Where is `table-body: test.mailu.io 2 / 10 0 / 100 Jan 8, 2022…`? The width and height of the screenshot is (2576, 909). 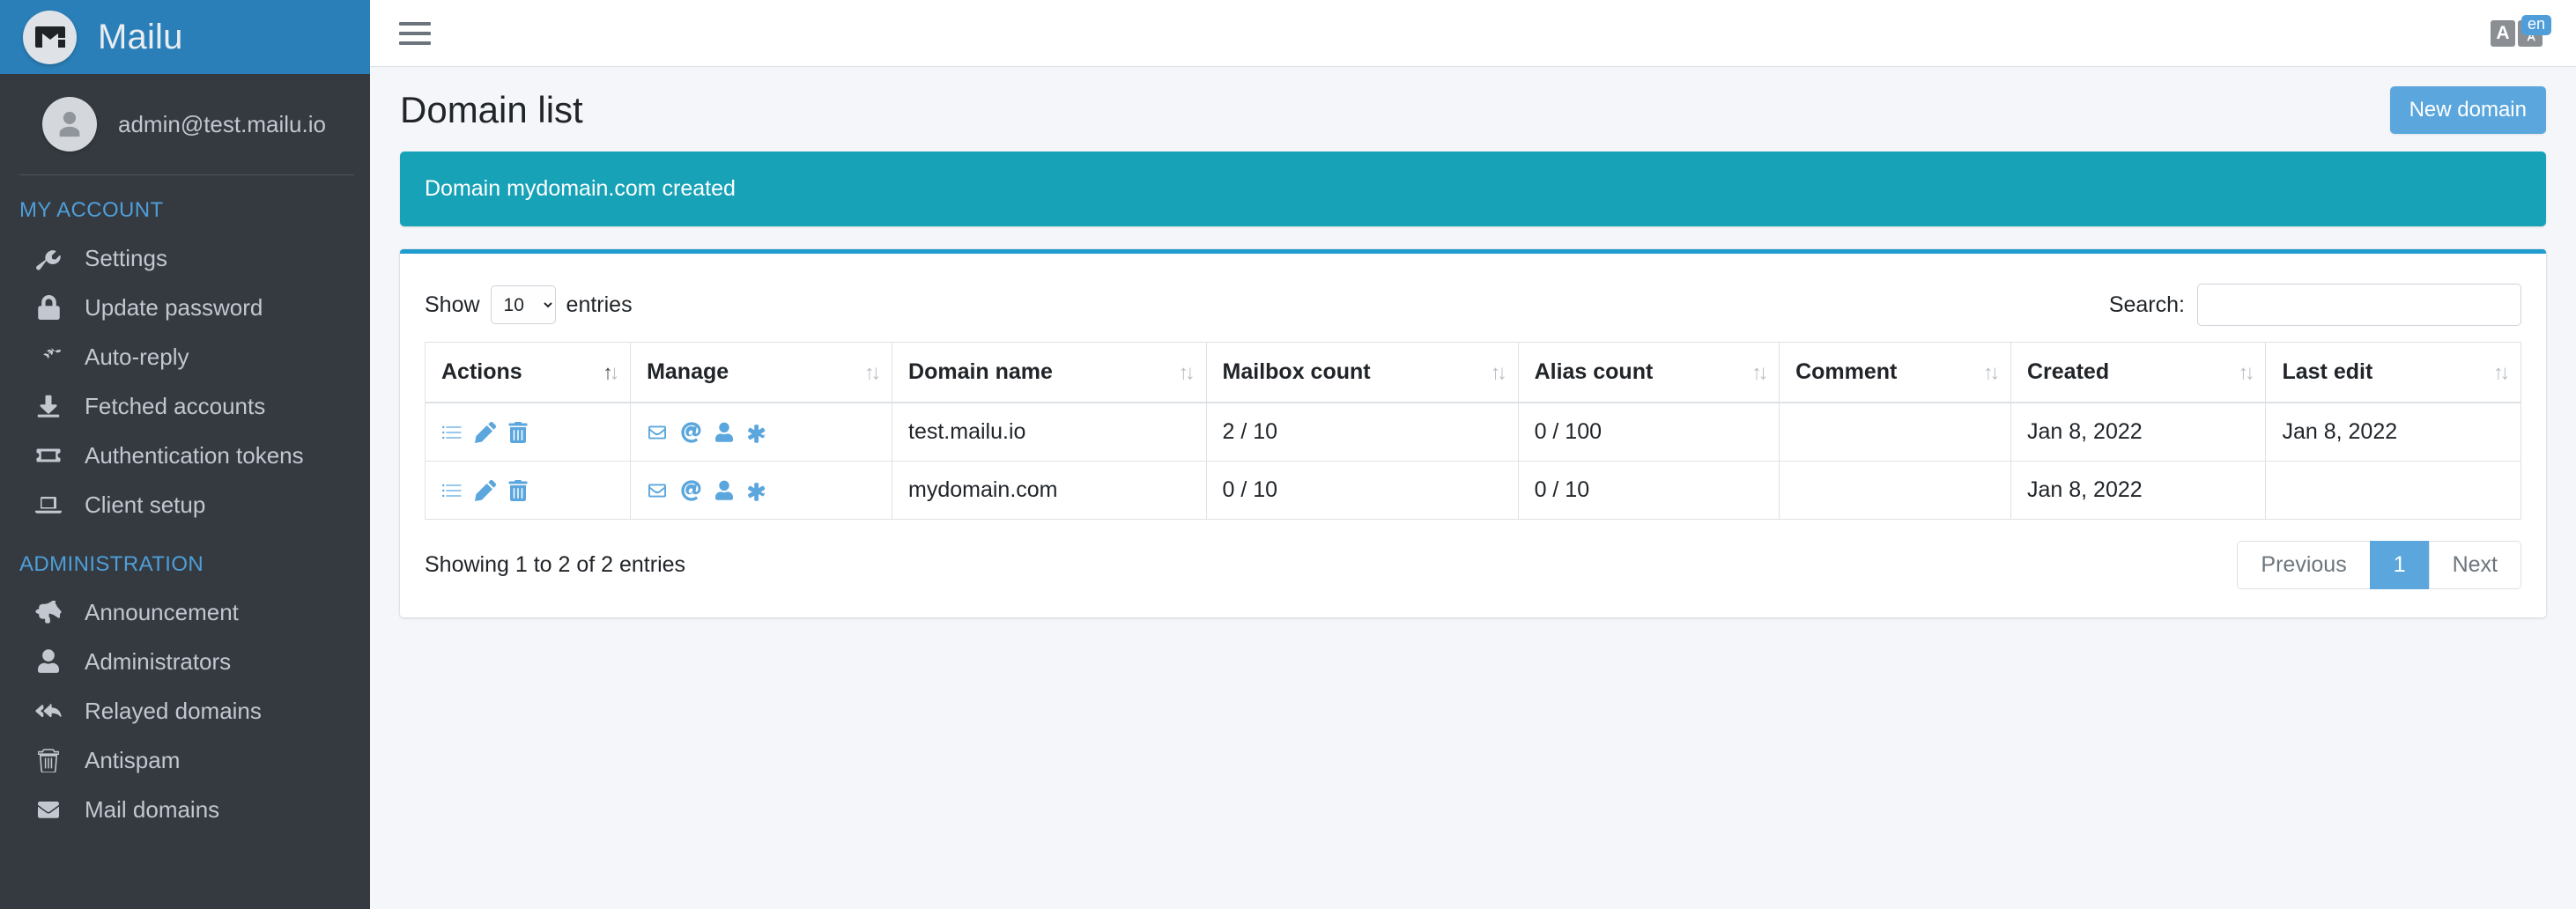
table-body: test.mailu.io 2 / 10 0 / 100 Jan 8, 2022… is located at coordinates (1473, 461).